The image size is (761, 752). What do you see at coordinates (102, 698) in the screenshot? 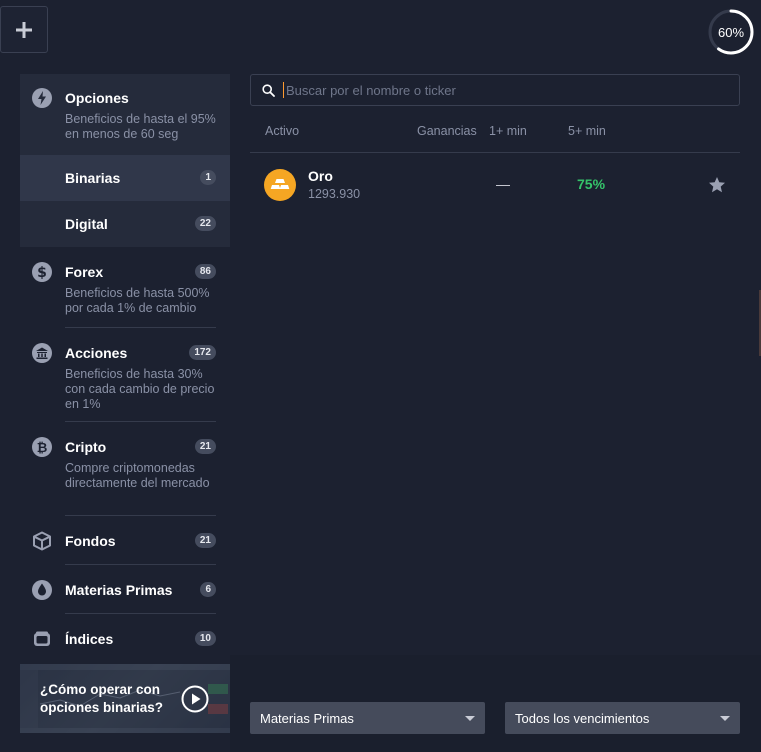
I see `tutorial-text: ¿Cómo operar con opciones binarias?` at bounding box center [102, 698].